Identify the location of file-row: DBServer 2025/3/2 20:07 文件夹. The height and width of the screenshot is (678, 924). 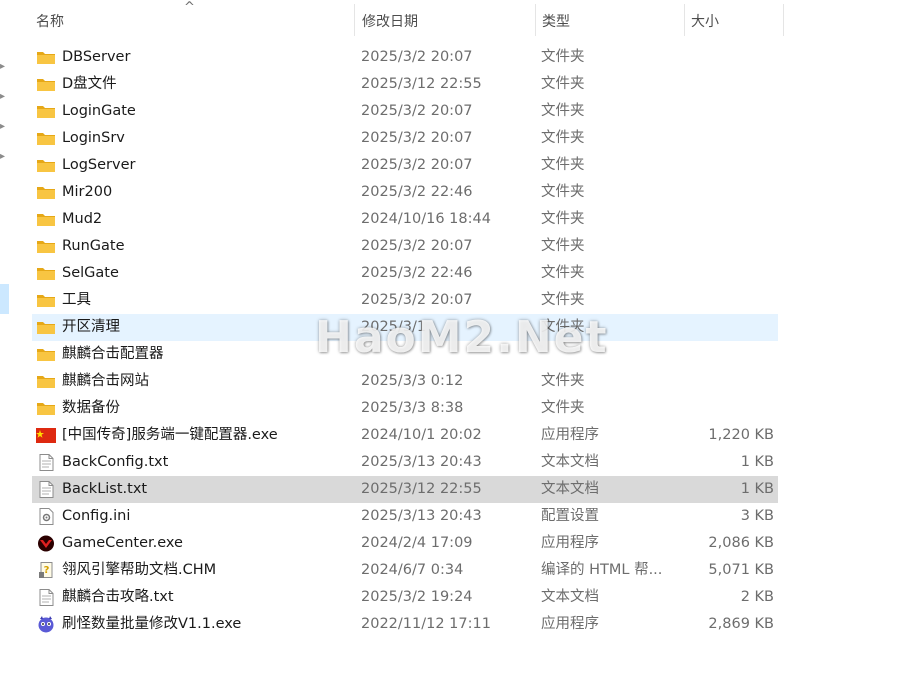
(405, 57).